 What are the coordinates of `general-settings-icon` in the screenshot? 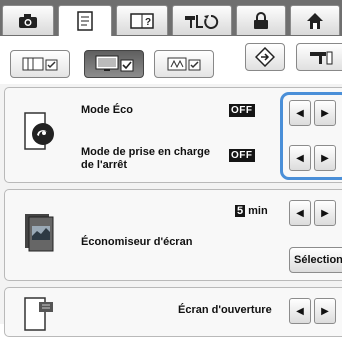 It's located at (114, 63).